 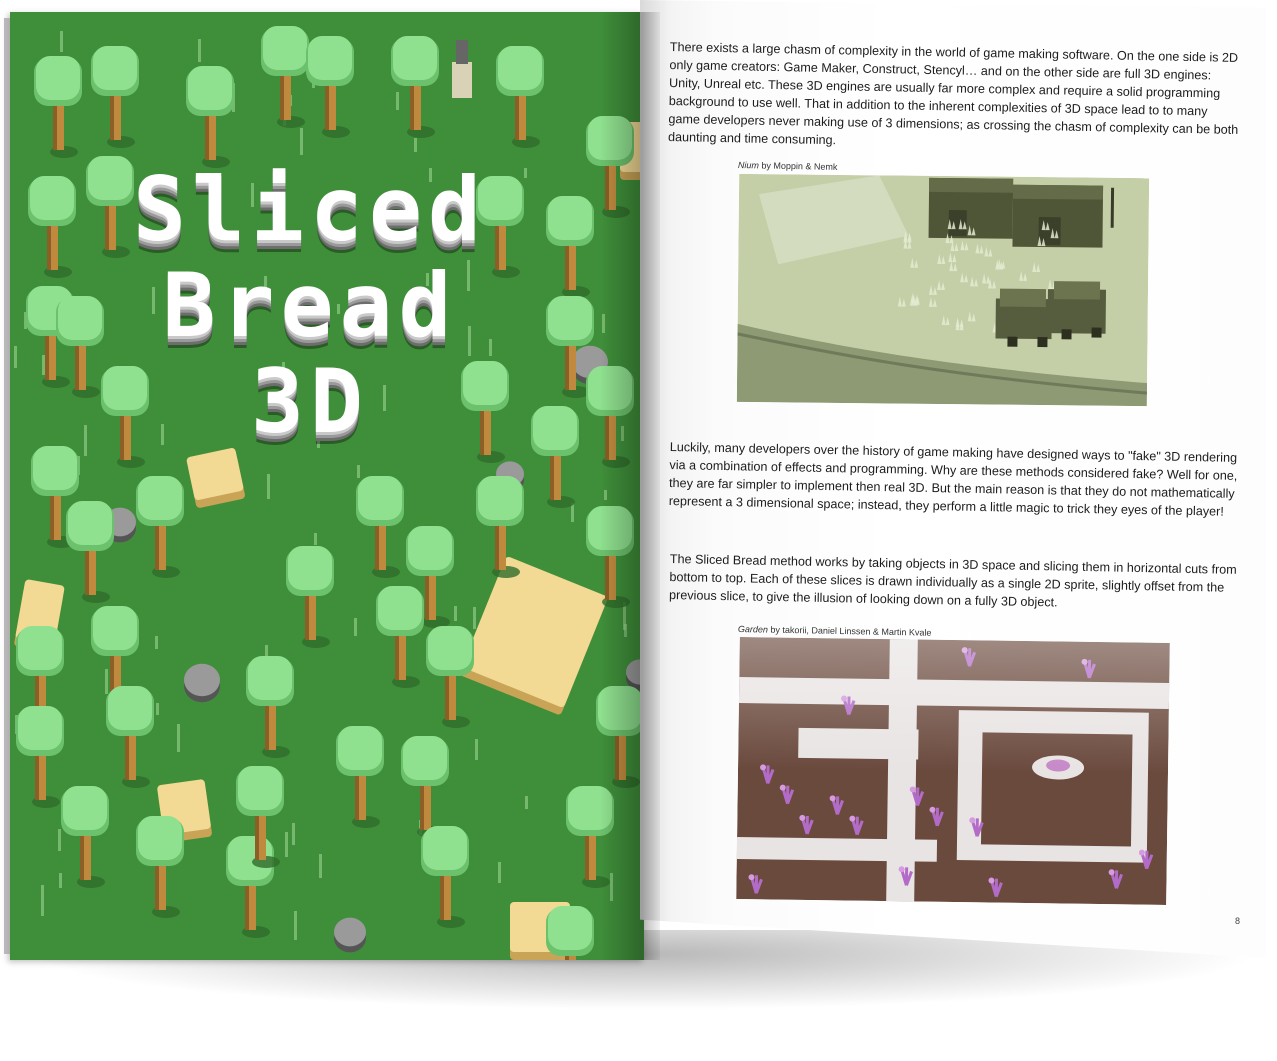 What do you see at coordinates (310, 401) in the screenshot?
I see `title-line-3: 3D` at bounding box center [310, 401].